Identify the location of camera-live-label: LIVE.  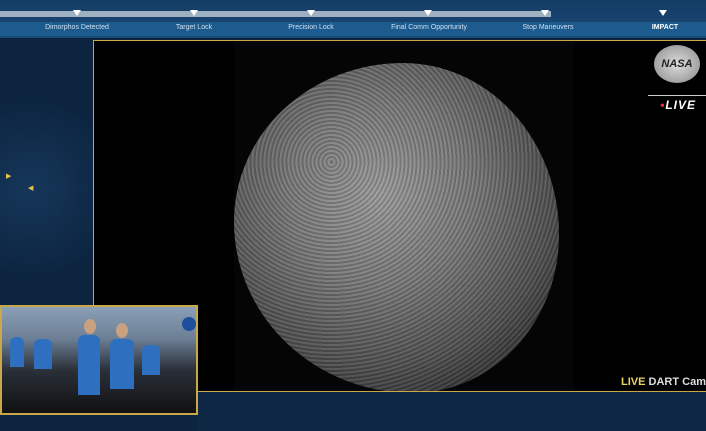
(633, 382).